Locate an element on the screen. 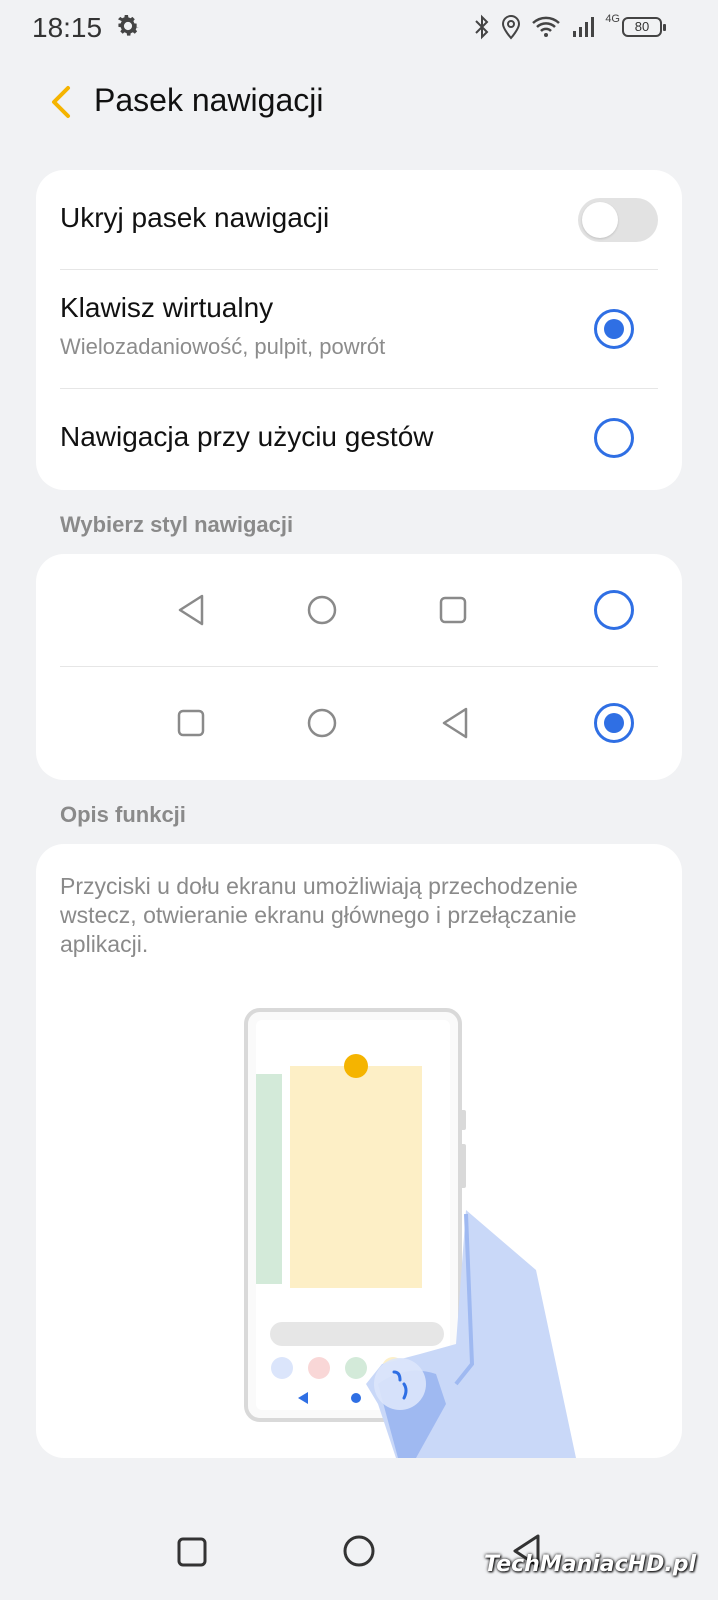  wifi-icon is located at coordinates (546, 27).